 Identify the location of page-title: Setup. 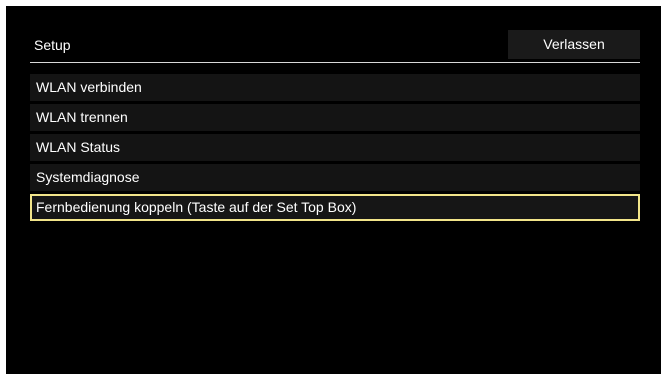
(52, 45).